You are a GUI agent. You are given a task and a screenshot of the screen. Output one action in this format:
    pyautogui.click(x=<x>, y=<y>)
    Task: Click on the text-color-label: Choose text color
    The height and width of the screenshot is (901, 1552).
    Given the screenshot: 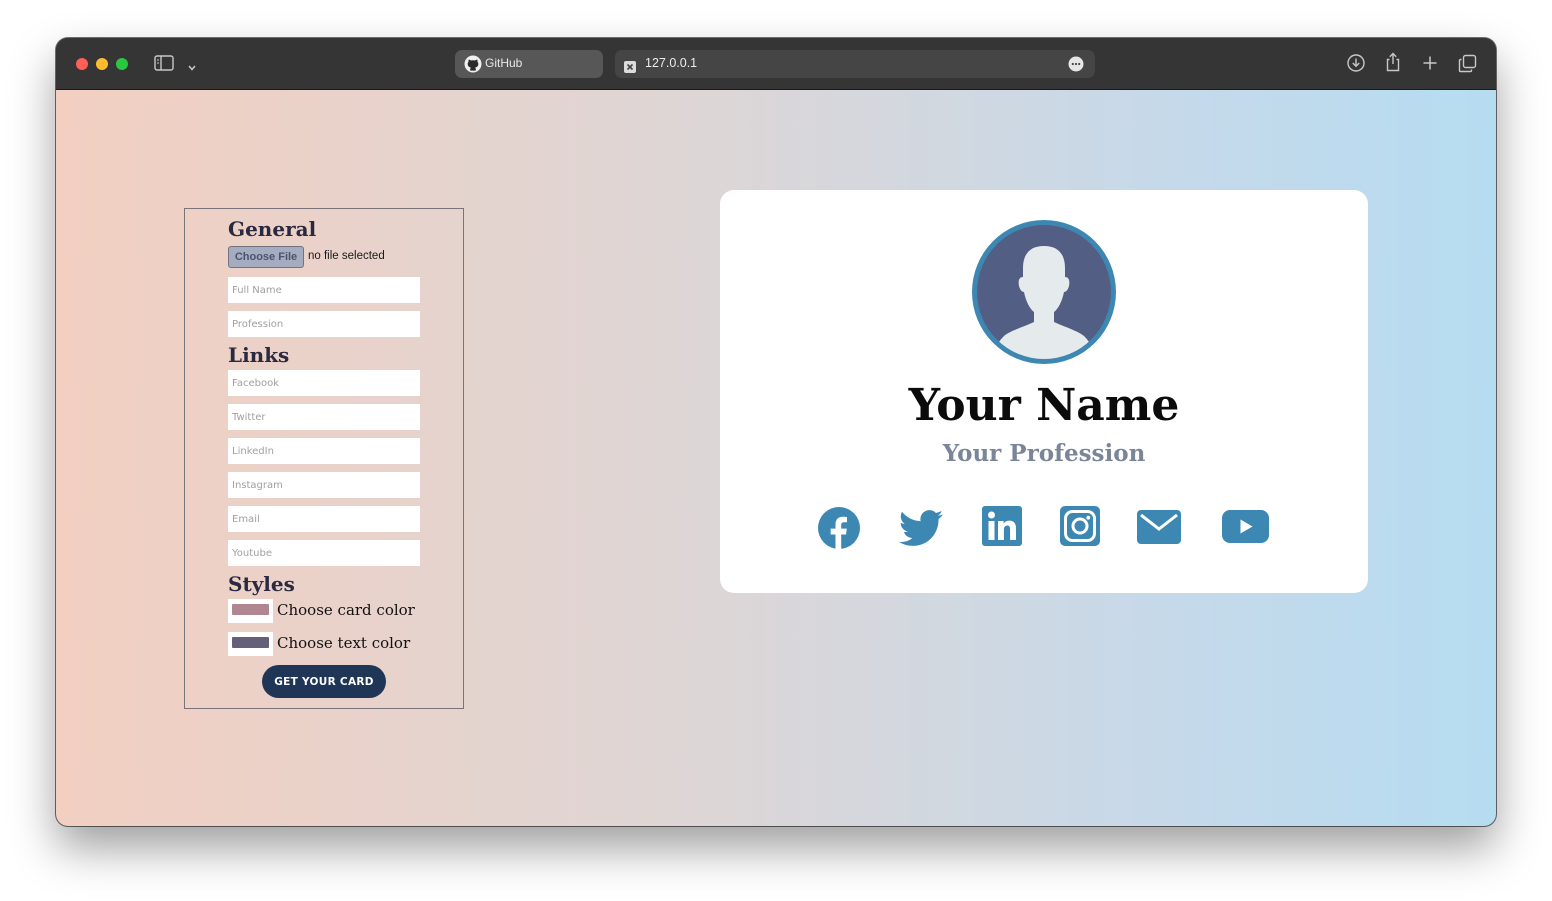 What is the action you would take?
    pyautogui.click(x=344, y=643)
    